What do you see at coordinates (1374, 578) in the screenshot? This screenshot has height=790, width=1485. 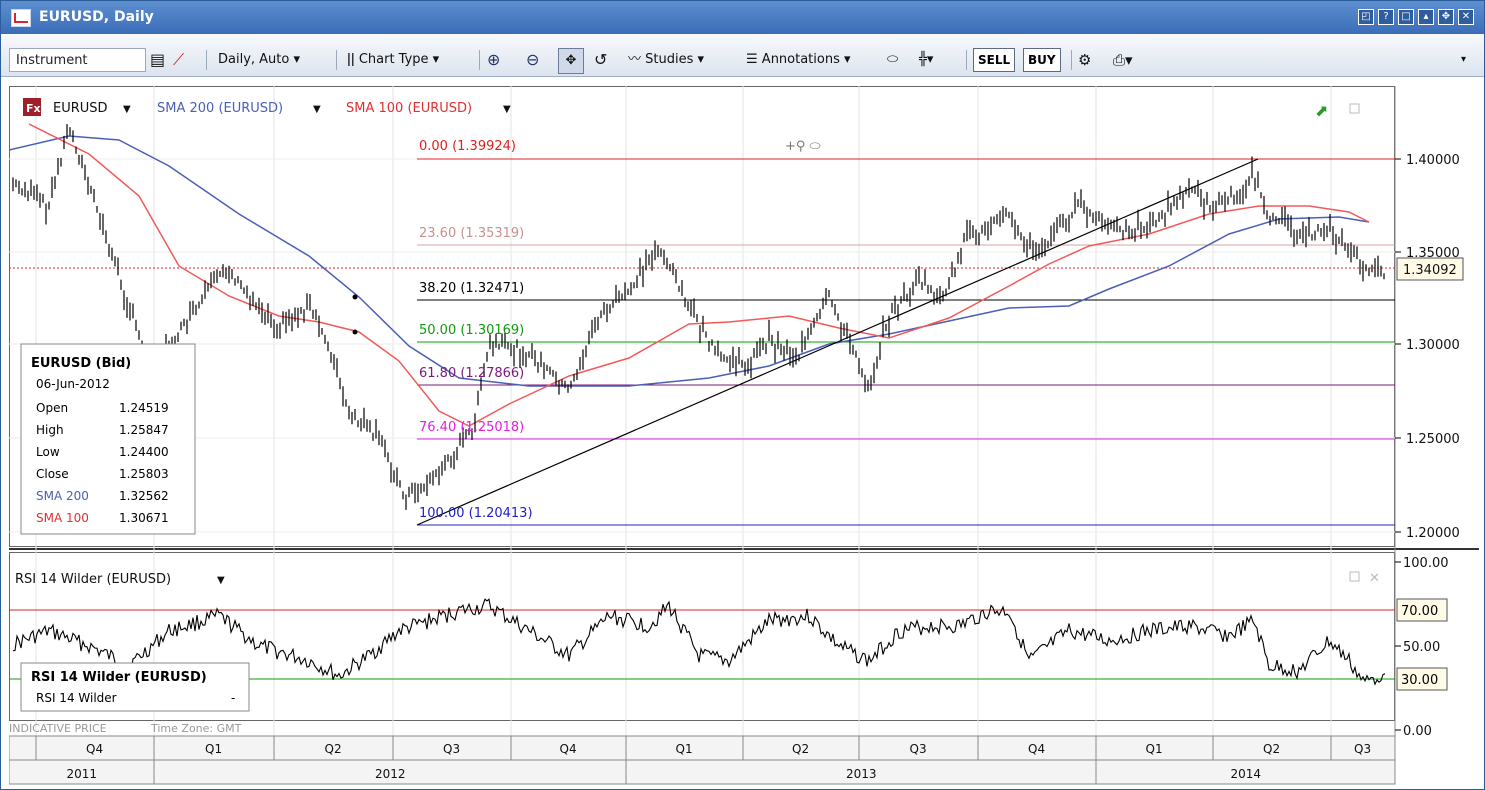 I see `rsi-close-icon: ✕` at bounding box center [1374, 578].